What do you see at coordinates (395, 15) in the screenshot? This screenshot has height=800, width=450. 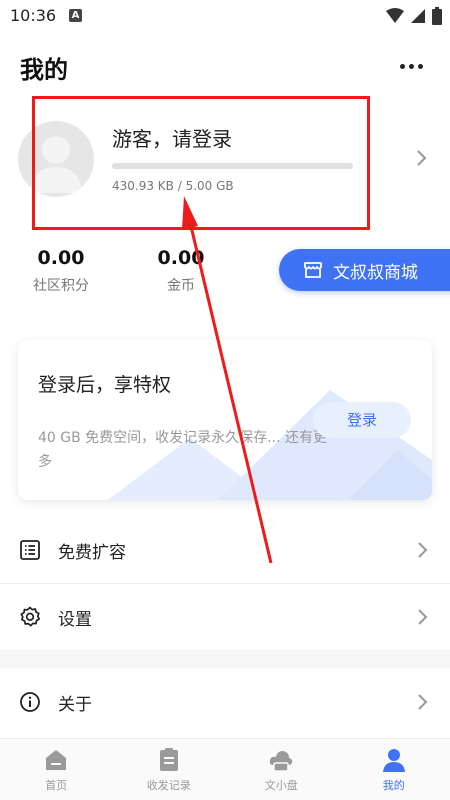 I see `wifi-icon` at bounding box center [395, 15].